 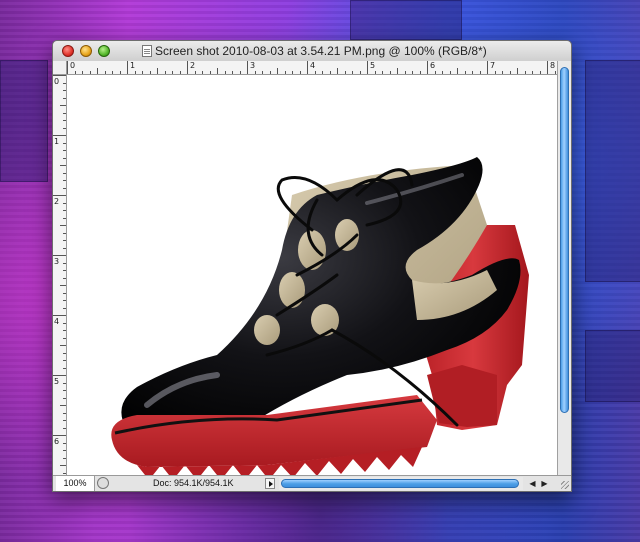 What do you see at coordinates (564, 483) in the screenshot?
I see `resize-grip-icon` at bounding box center [564, 483].